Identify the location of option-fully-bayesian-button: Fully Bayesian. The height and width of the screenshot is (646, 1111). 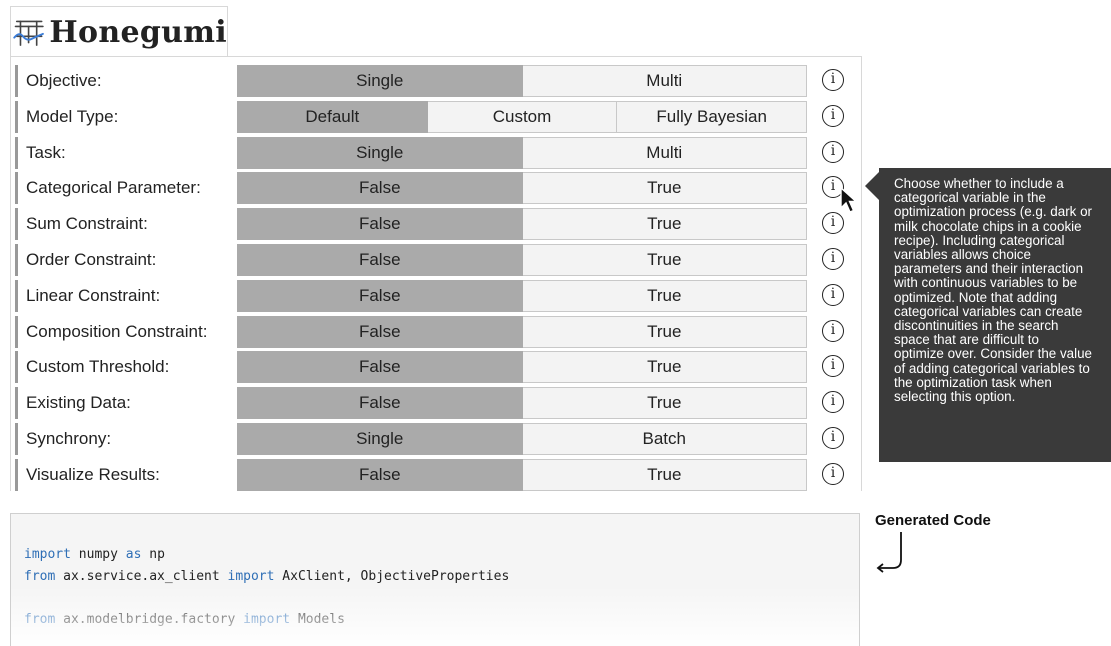
(712, 116).